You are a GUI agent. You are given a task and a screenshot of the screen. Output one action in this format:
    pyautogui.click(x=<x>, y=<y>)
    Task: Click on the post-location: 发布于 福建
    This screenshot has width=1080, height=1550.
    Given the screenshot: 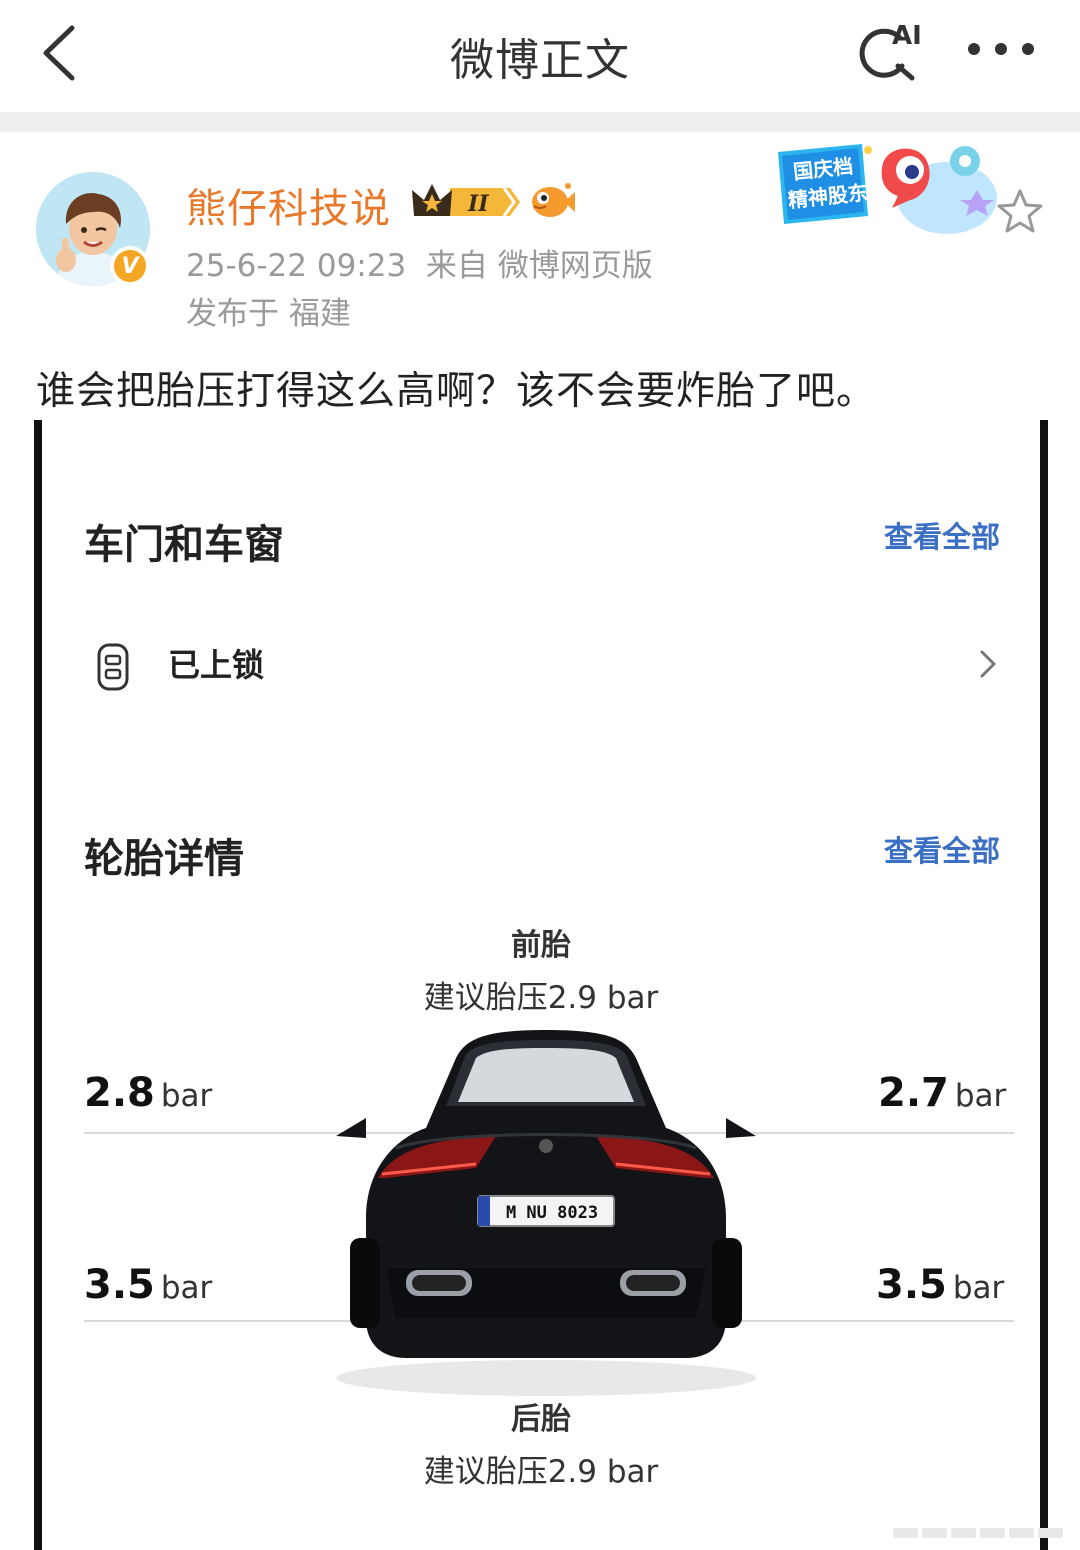 What is the action you would take?
    pyautogui.click(x=268, y=314)
    